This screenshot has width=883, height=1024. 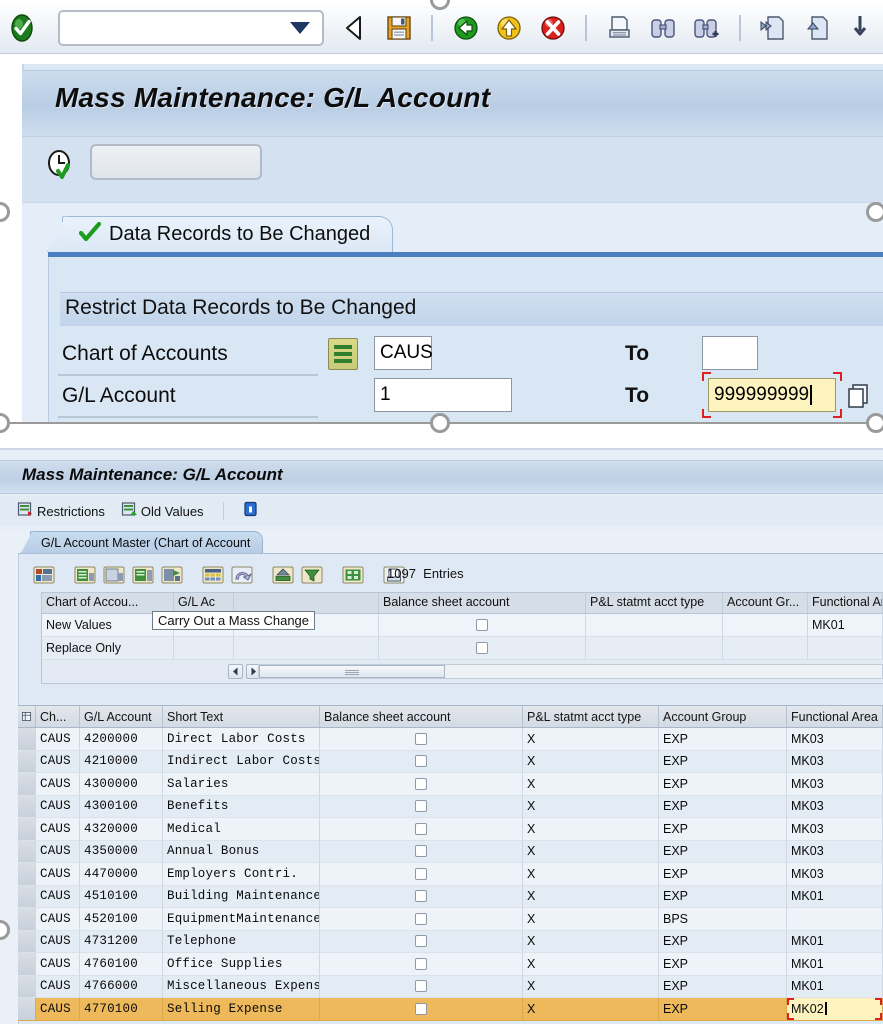 I want to click on table-row: CAUS 4320000 Medical X EXP MK03, so click(x=450, y=829).